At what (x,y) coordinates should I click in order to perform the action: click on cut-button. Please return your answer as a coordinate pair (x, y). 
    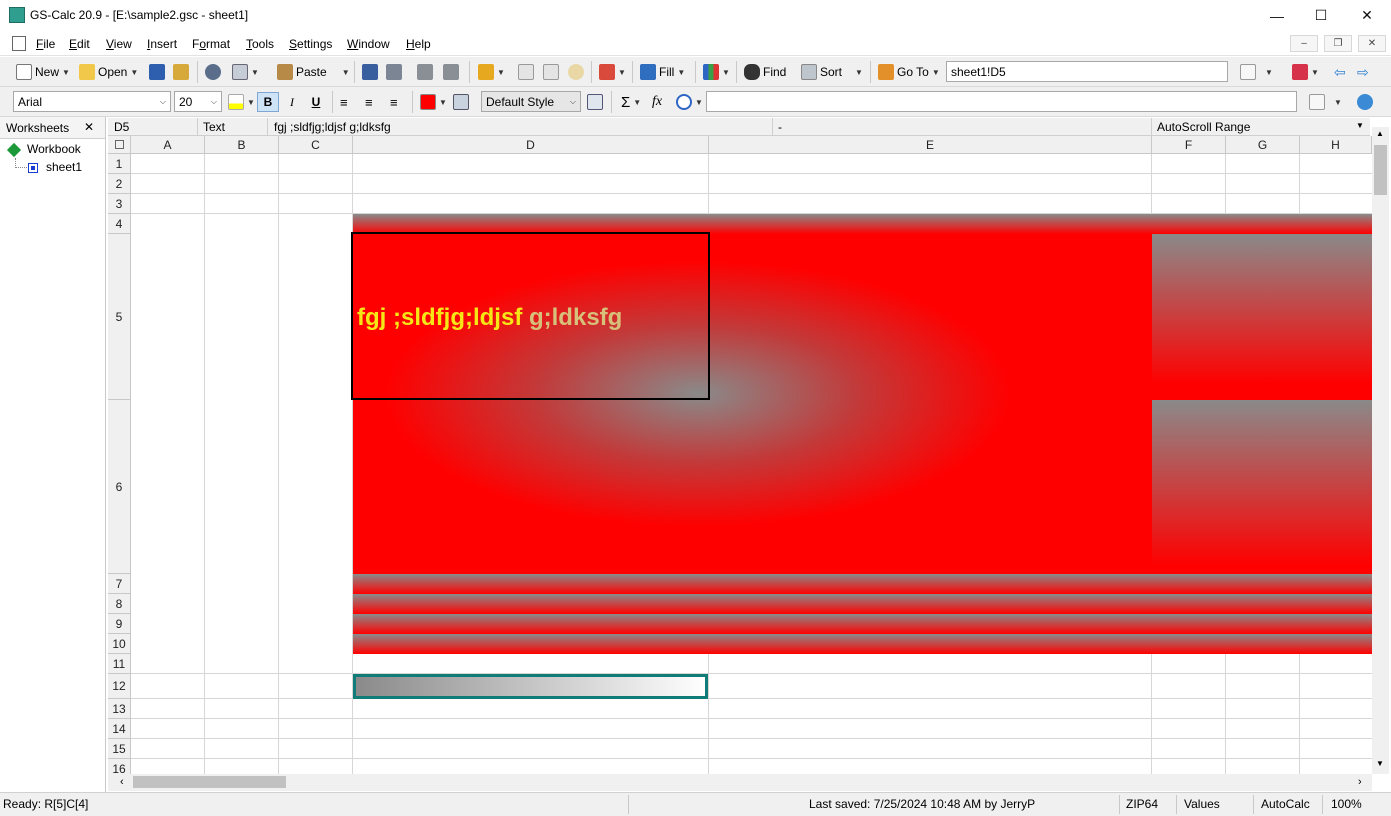
    Looking at the image, I should click on (213, 72).